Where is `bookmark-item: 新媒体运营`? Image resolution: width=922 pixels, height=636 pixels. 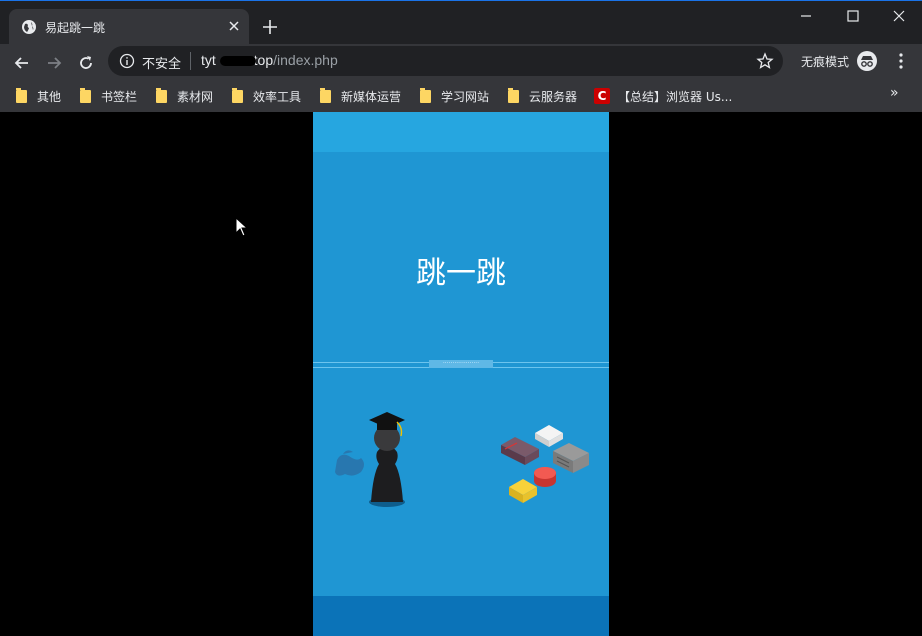 bookmark-item: 新媒体运营 is located at coordinates (360, 96).